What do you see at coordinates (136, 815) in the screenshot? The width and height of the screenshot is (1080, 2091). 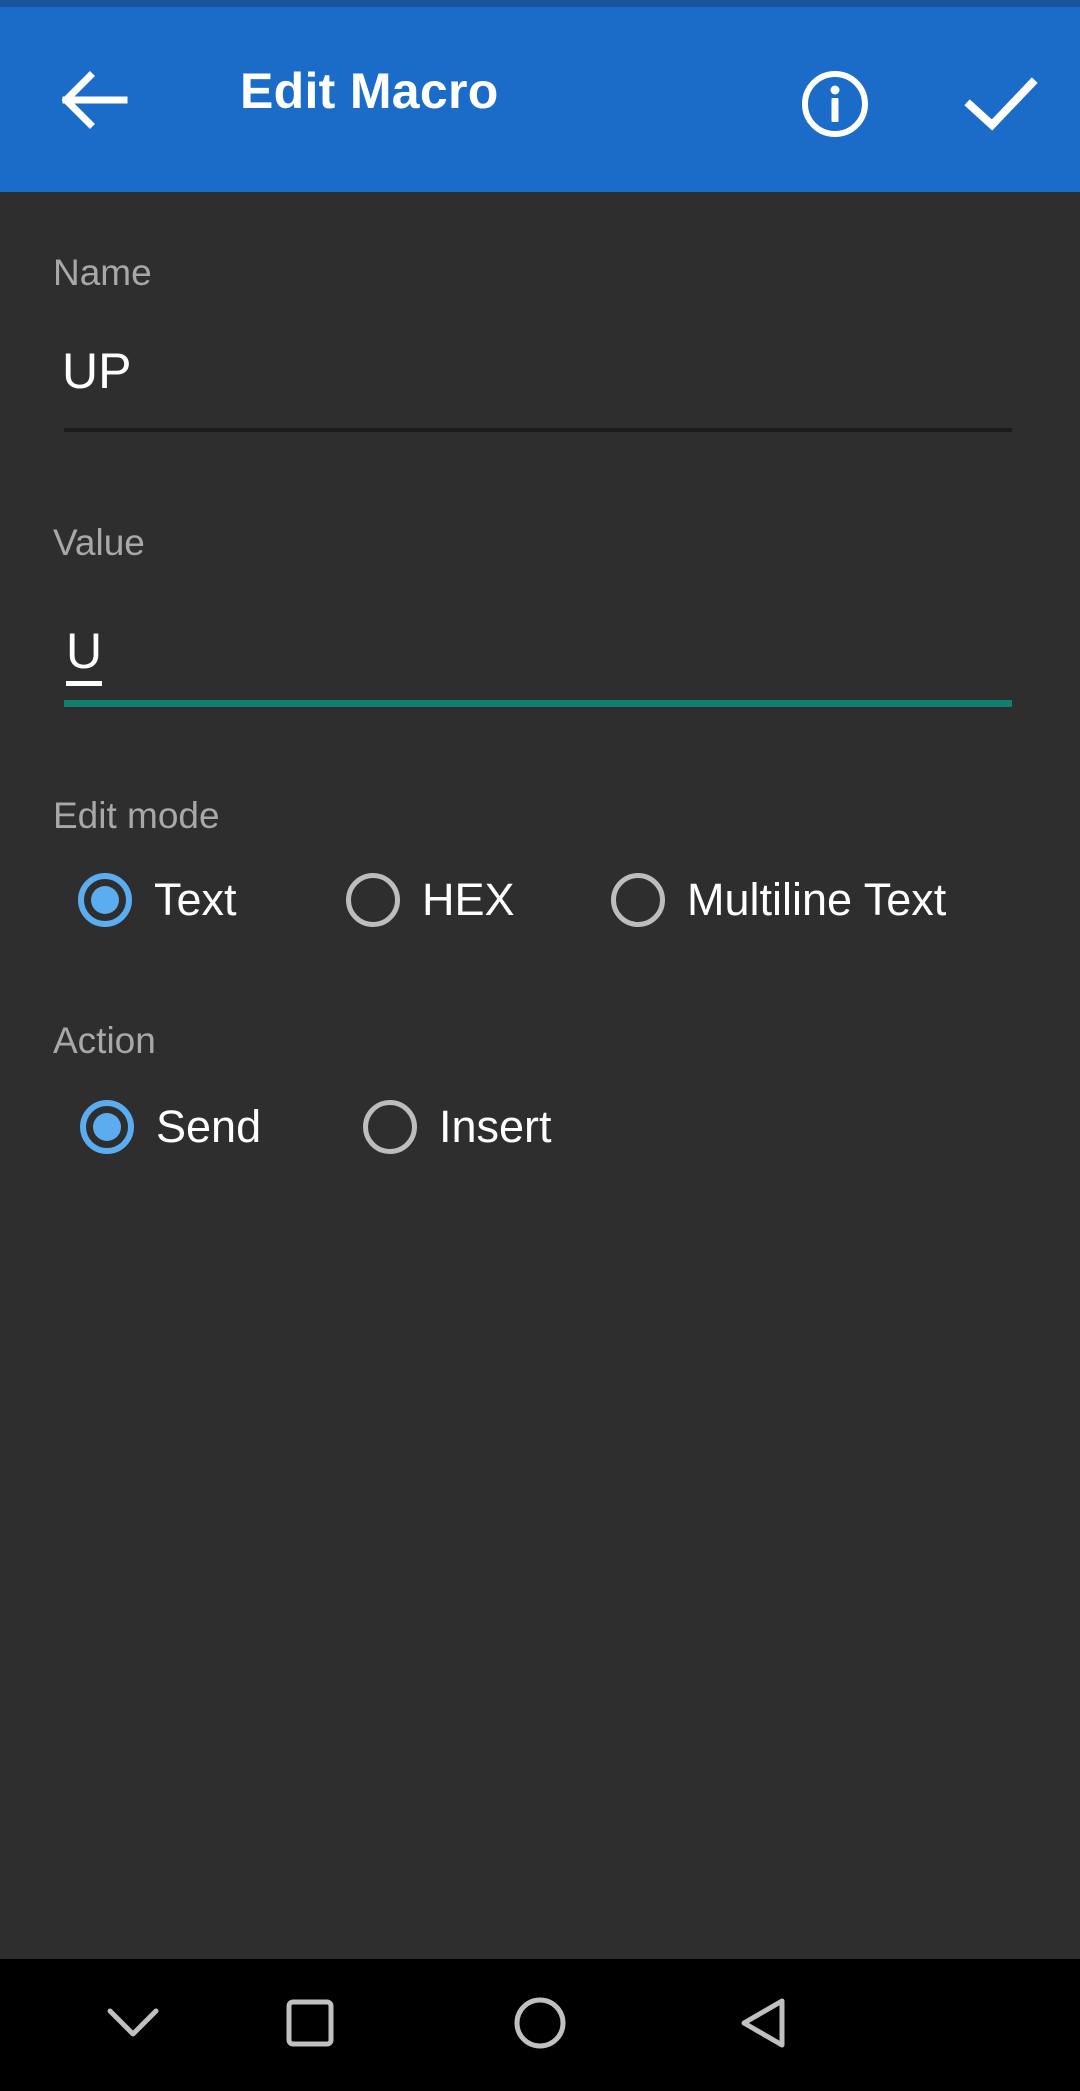 I see `edit-mode-label: Edit mode` at bounding box center [136, 815].